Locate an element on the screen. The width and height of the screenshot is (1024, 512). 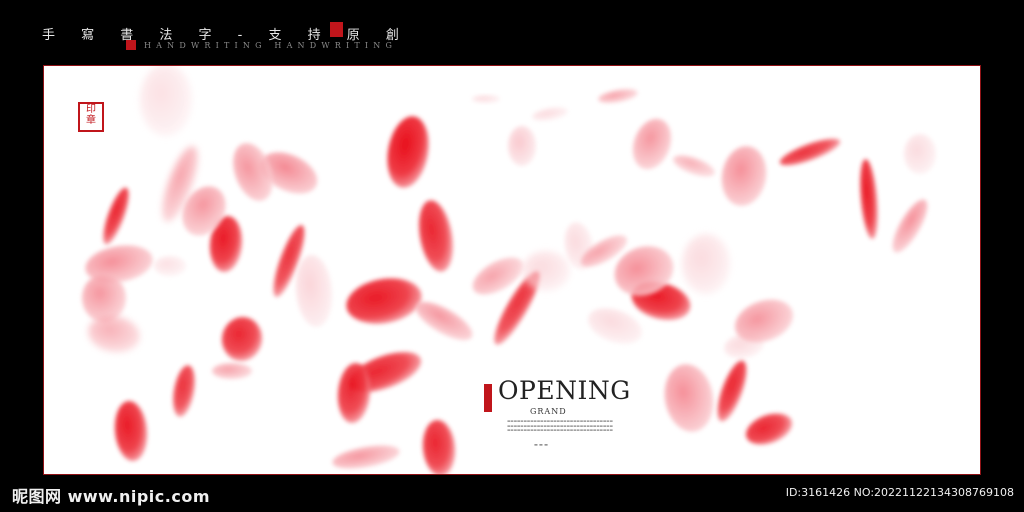
header-subtitle-en: HANDWRITING HANDWRITING is located at coordinates (271, 45).